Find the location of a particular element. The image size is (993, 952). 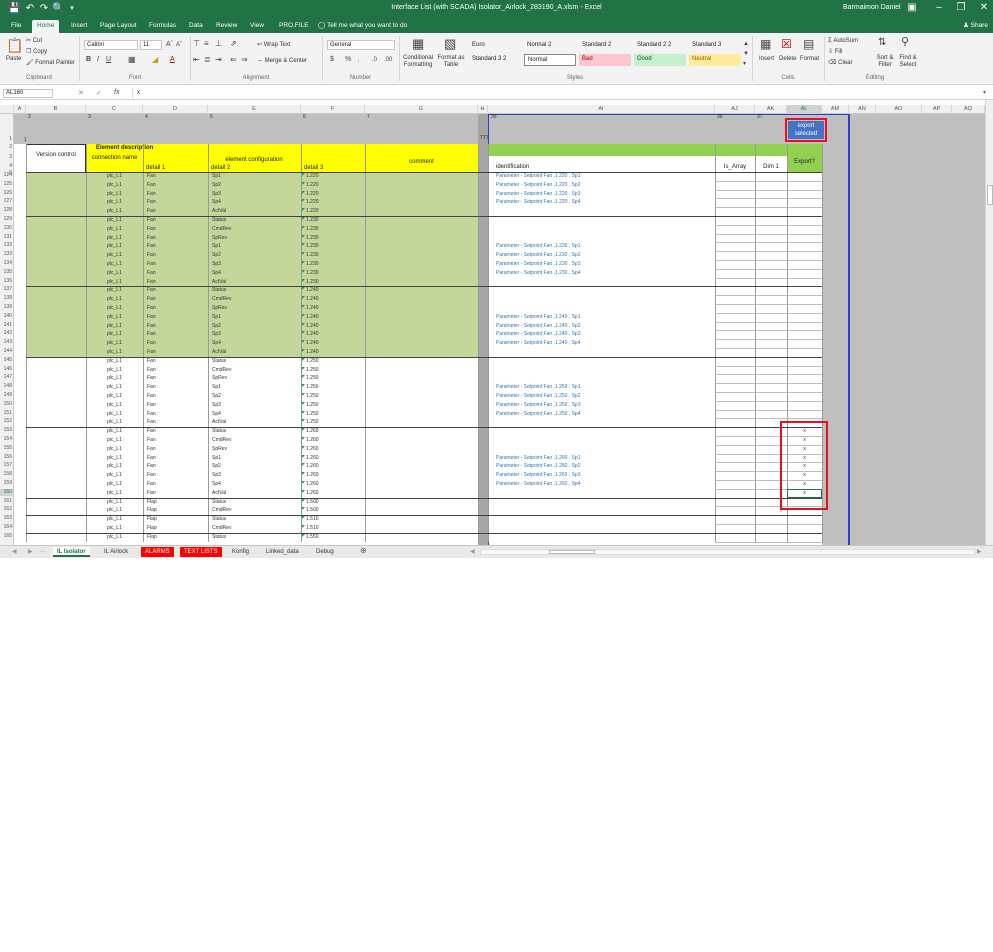

grow-font-icon: Aˆ is located at coordinates (169, 45).